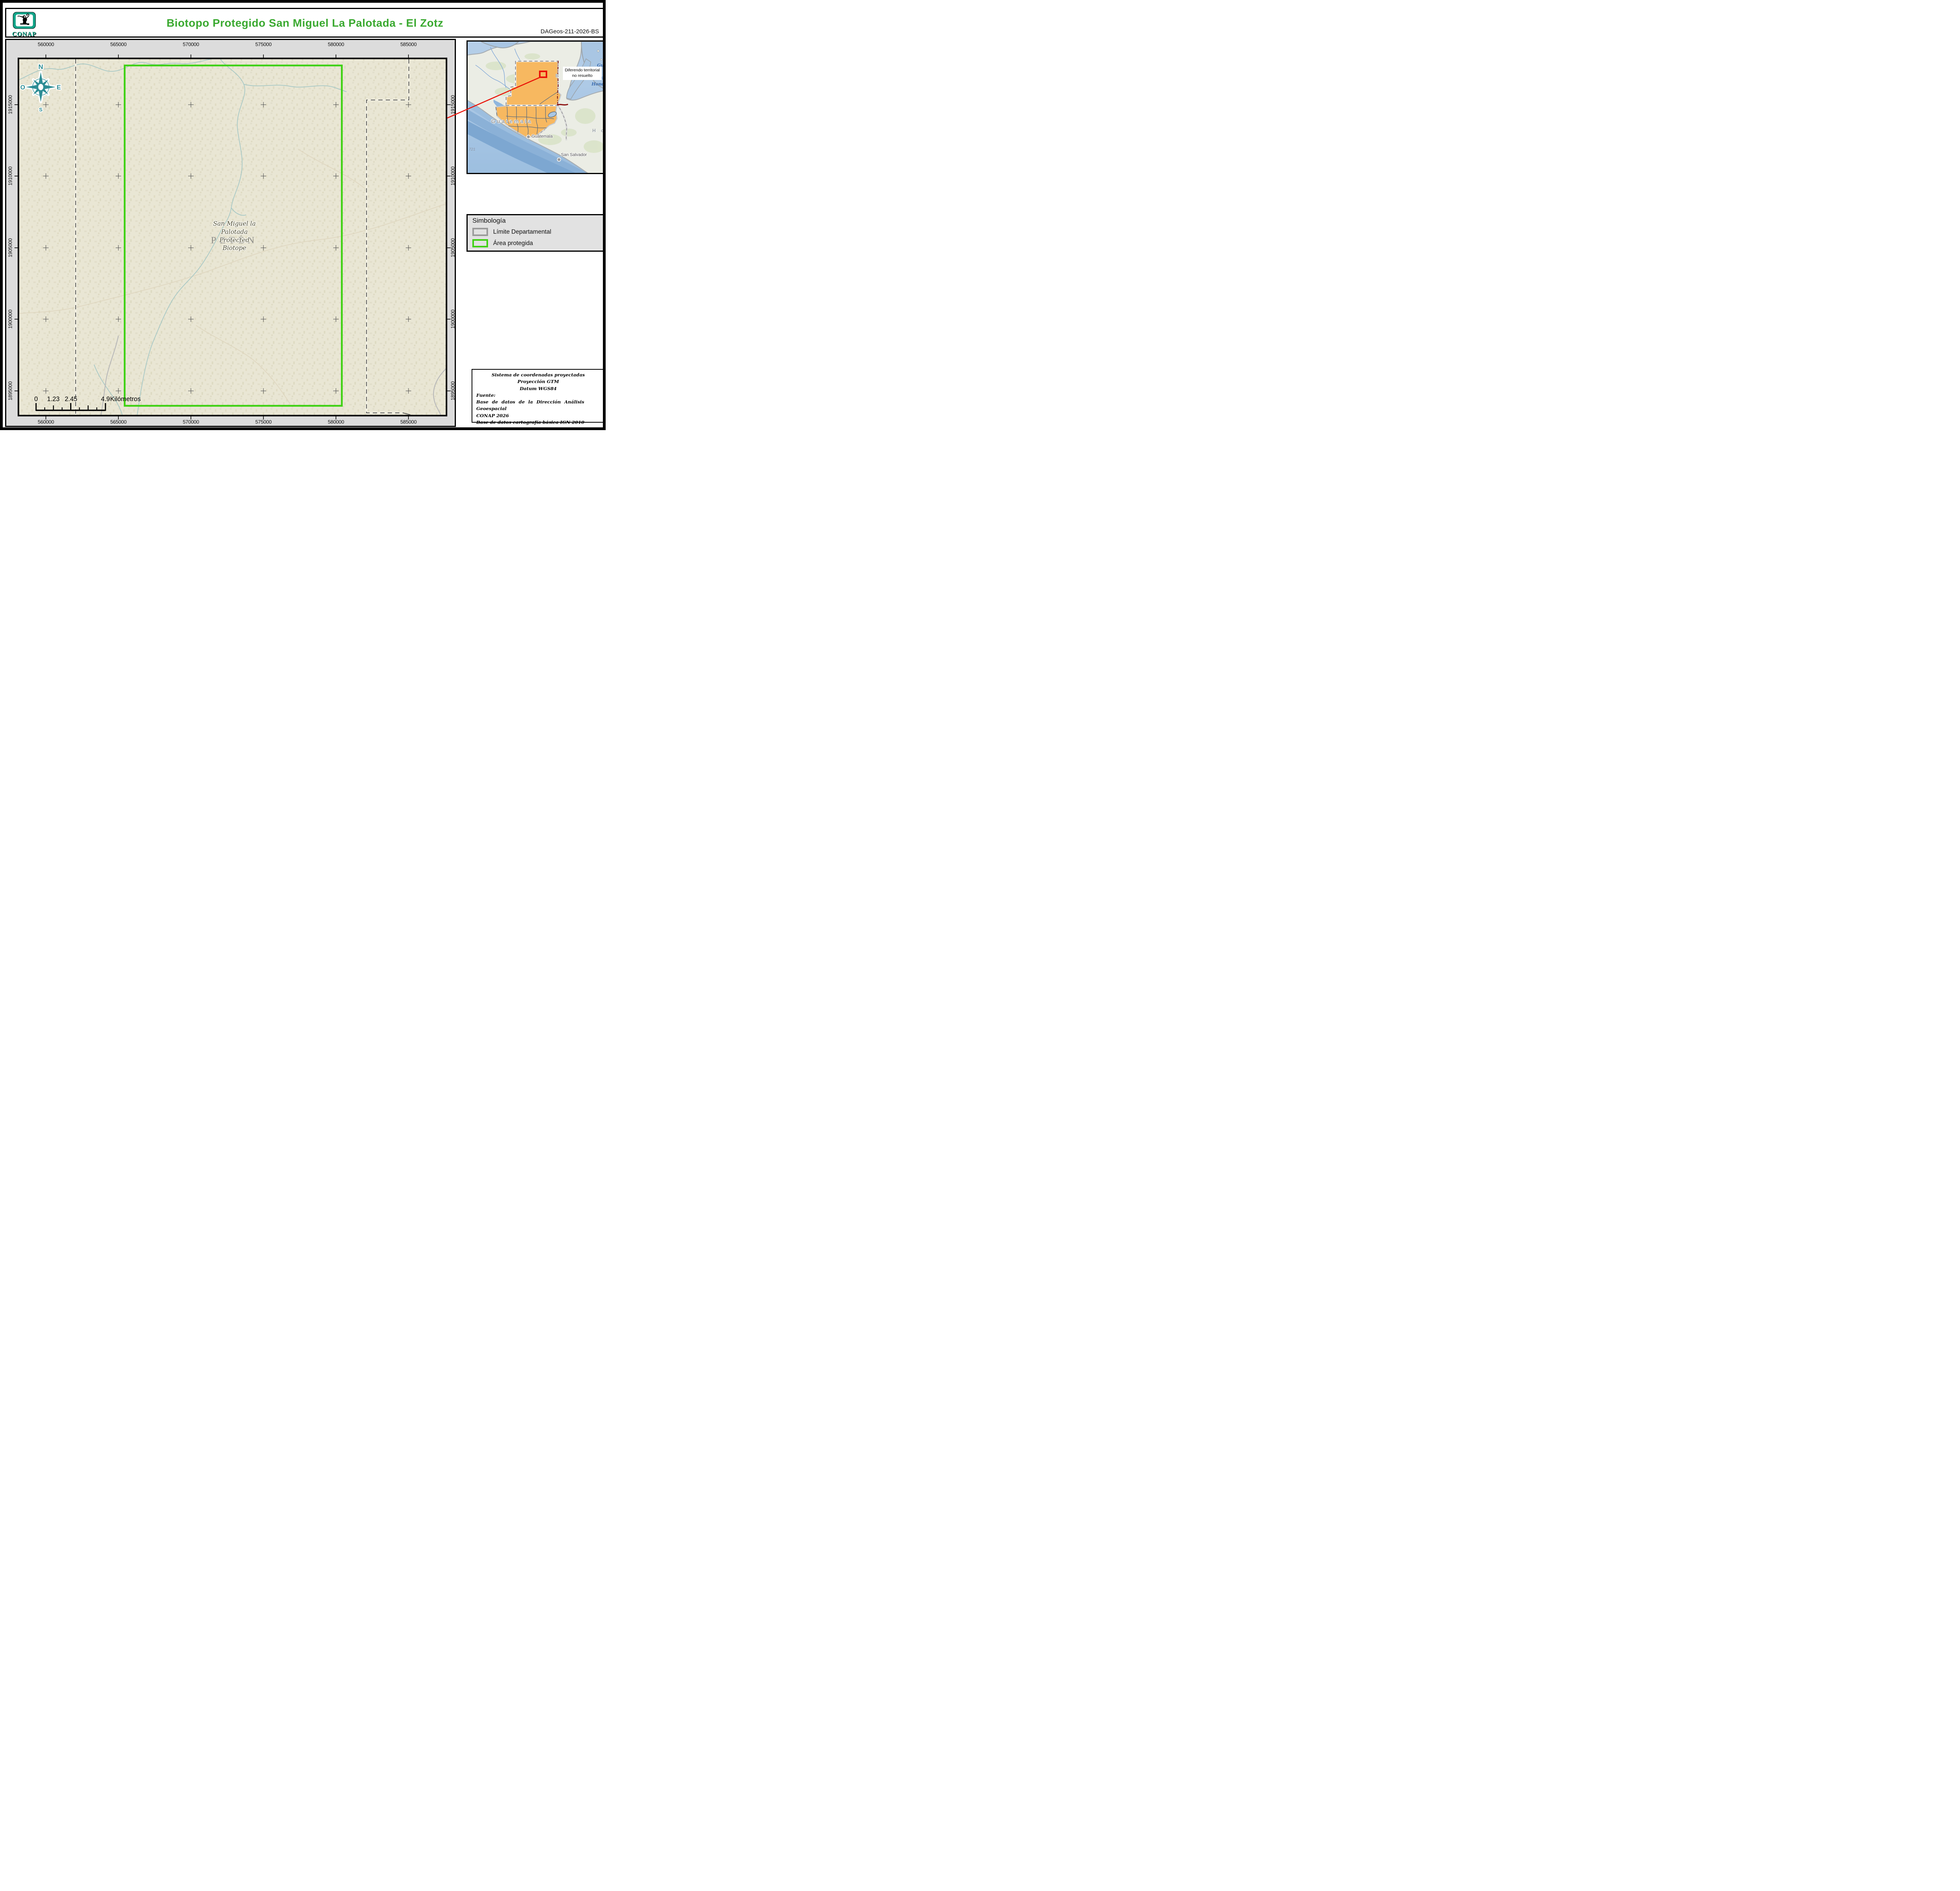  Describe the element at coordinates (234, 224) in the screenshot. I see `biotope-label-line: San Miguel la` at that location.